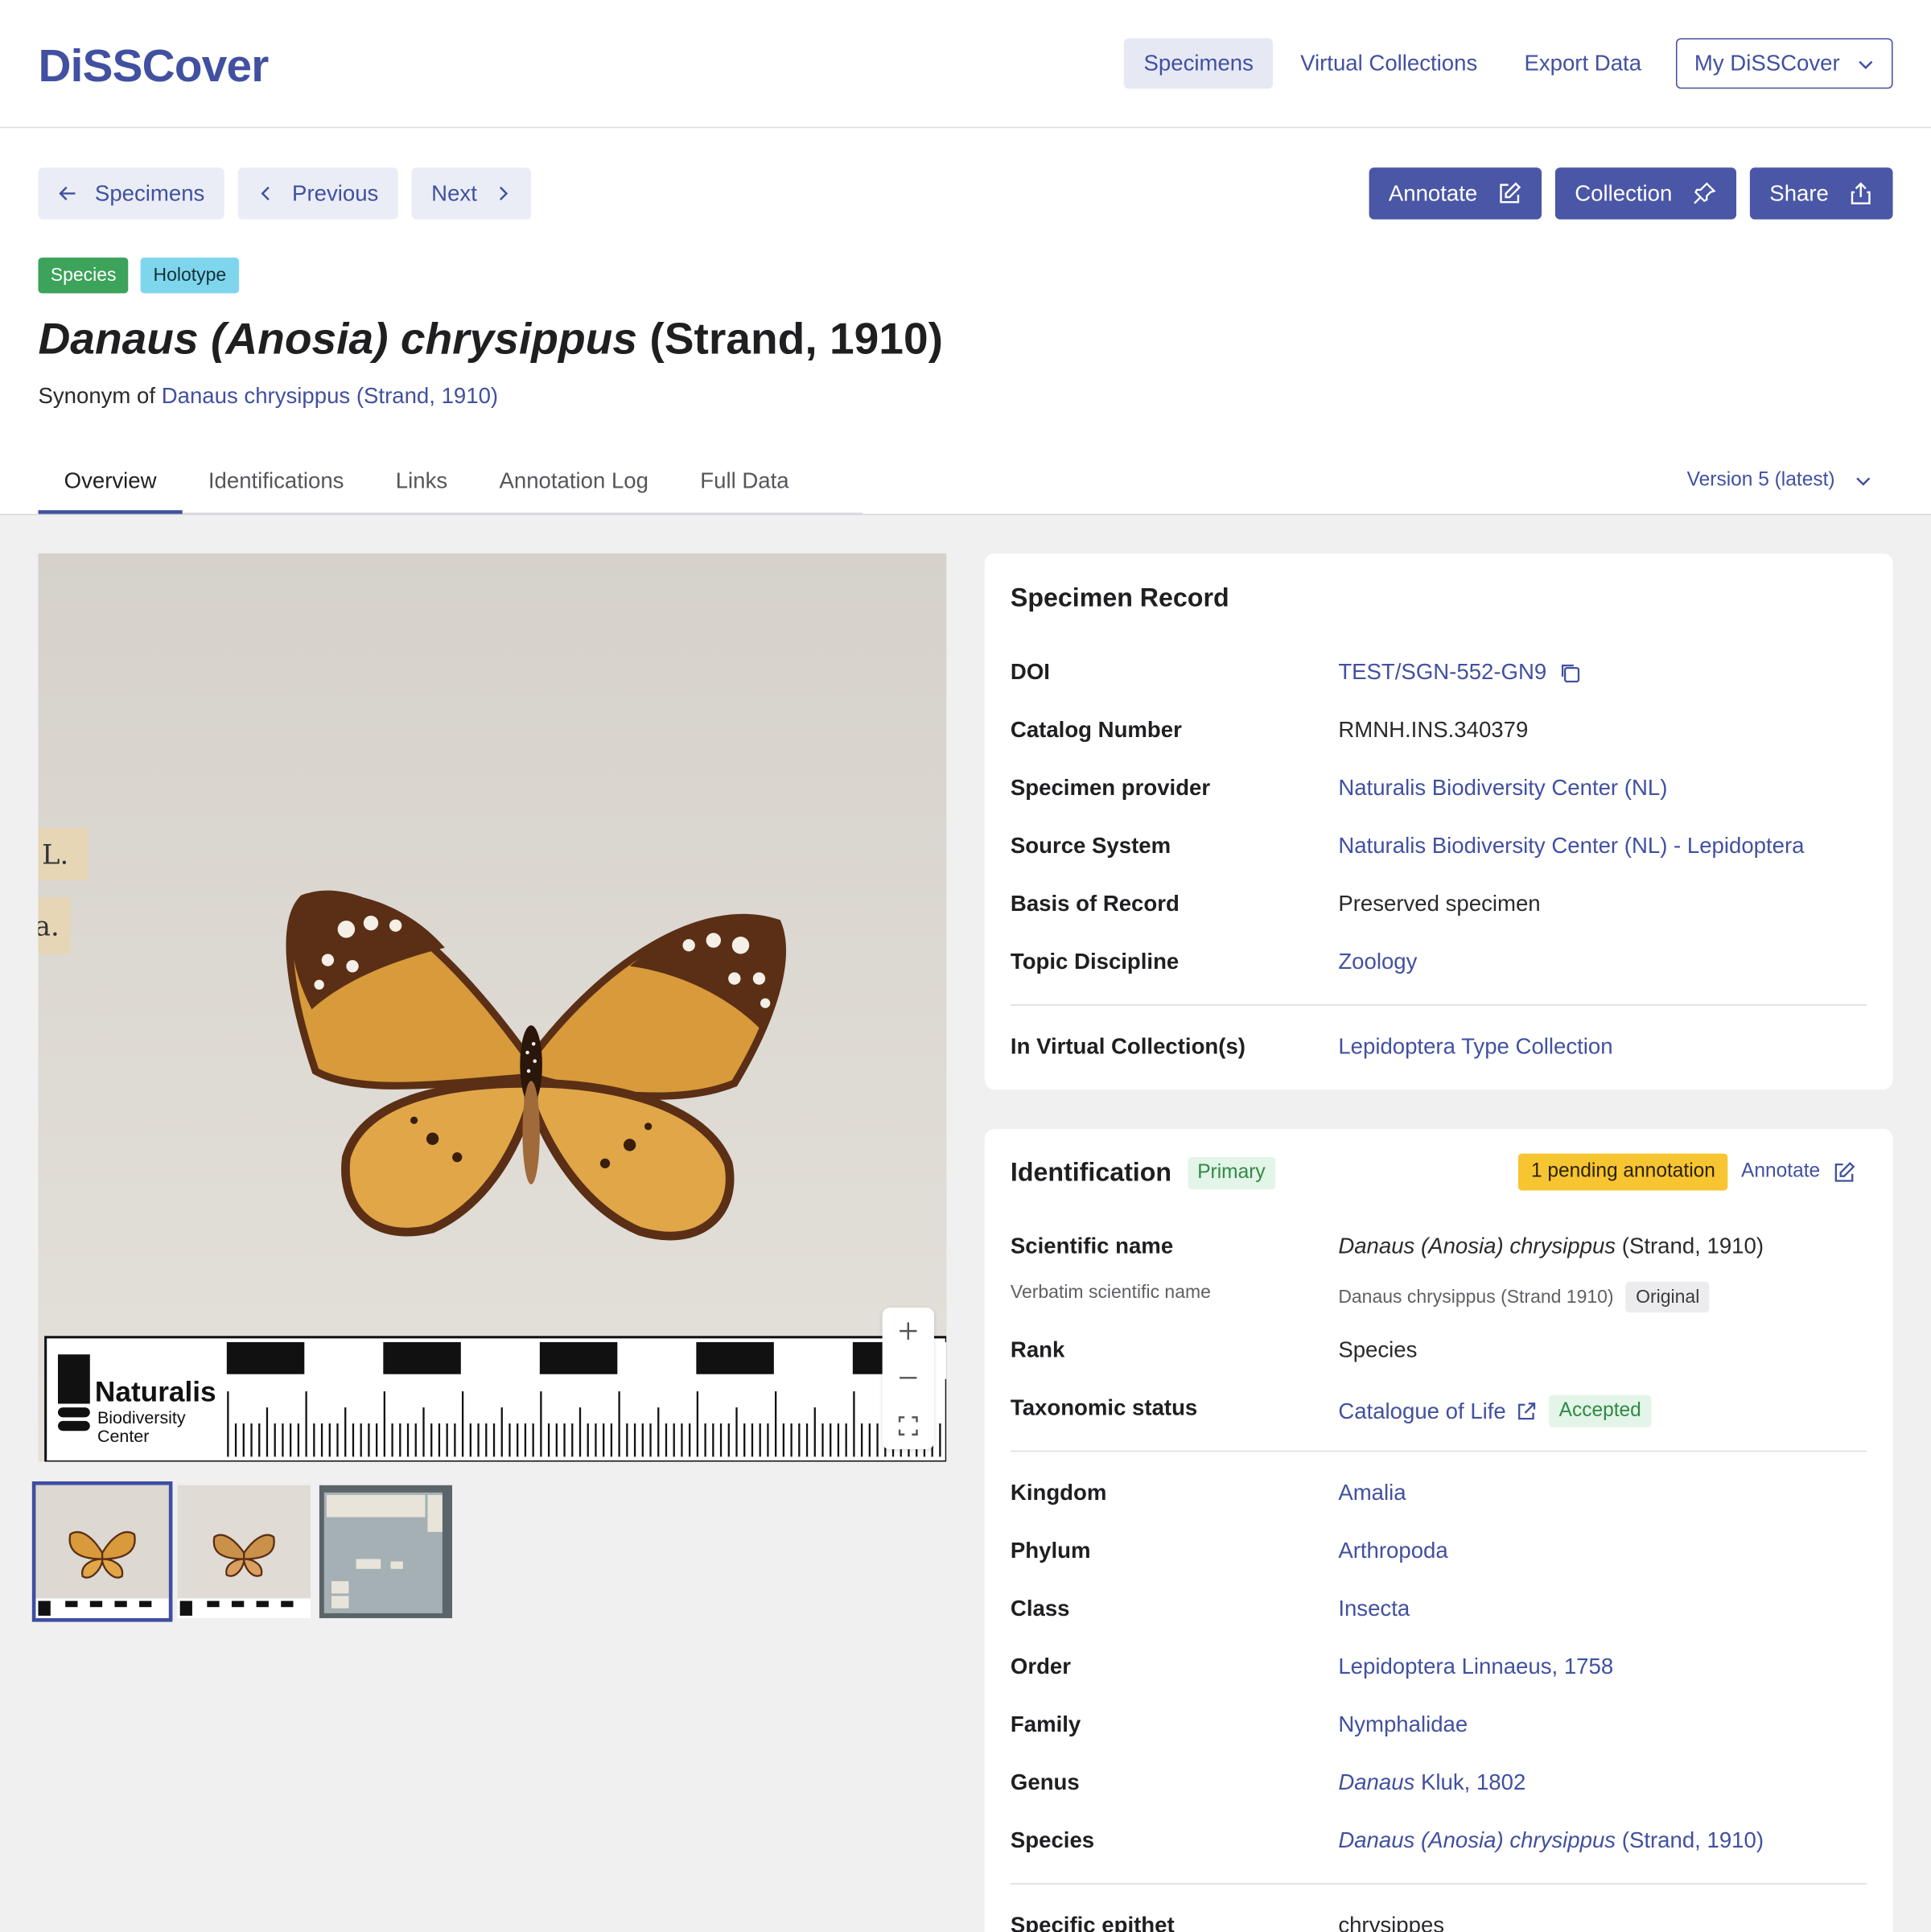 The height and width of the screenshot is (1932, 1931). I want to click on species-author: (Strand, 1910), so click(1692, 1839).